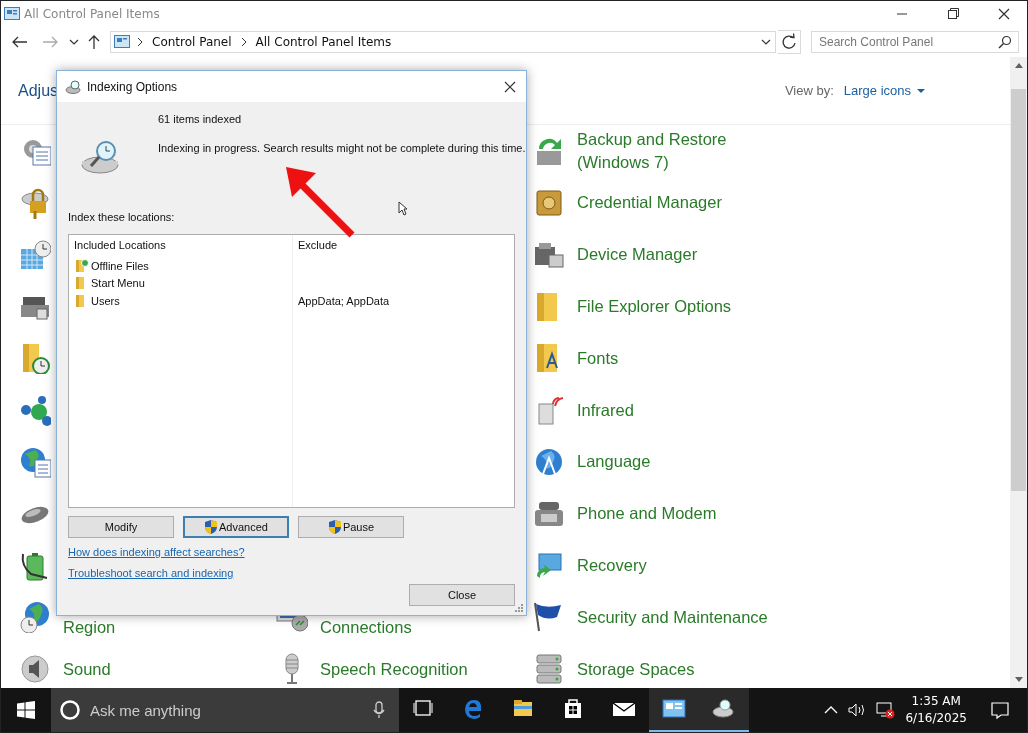 The image size is (1028, 733). What do you see at coordinates (35, 202) in the screenshot?
I see `padlock-icon` at bounding box center [35, 202].